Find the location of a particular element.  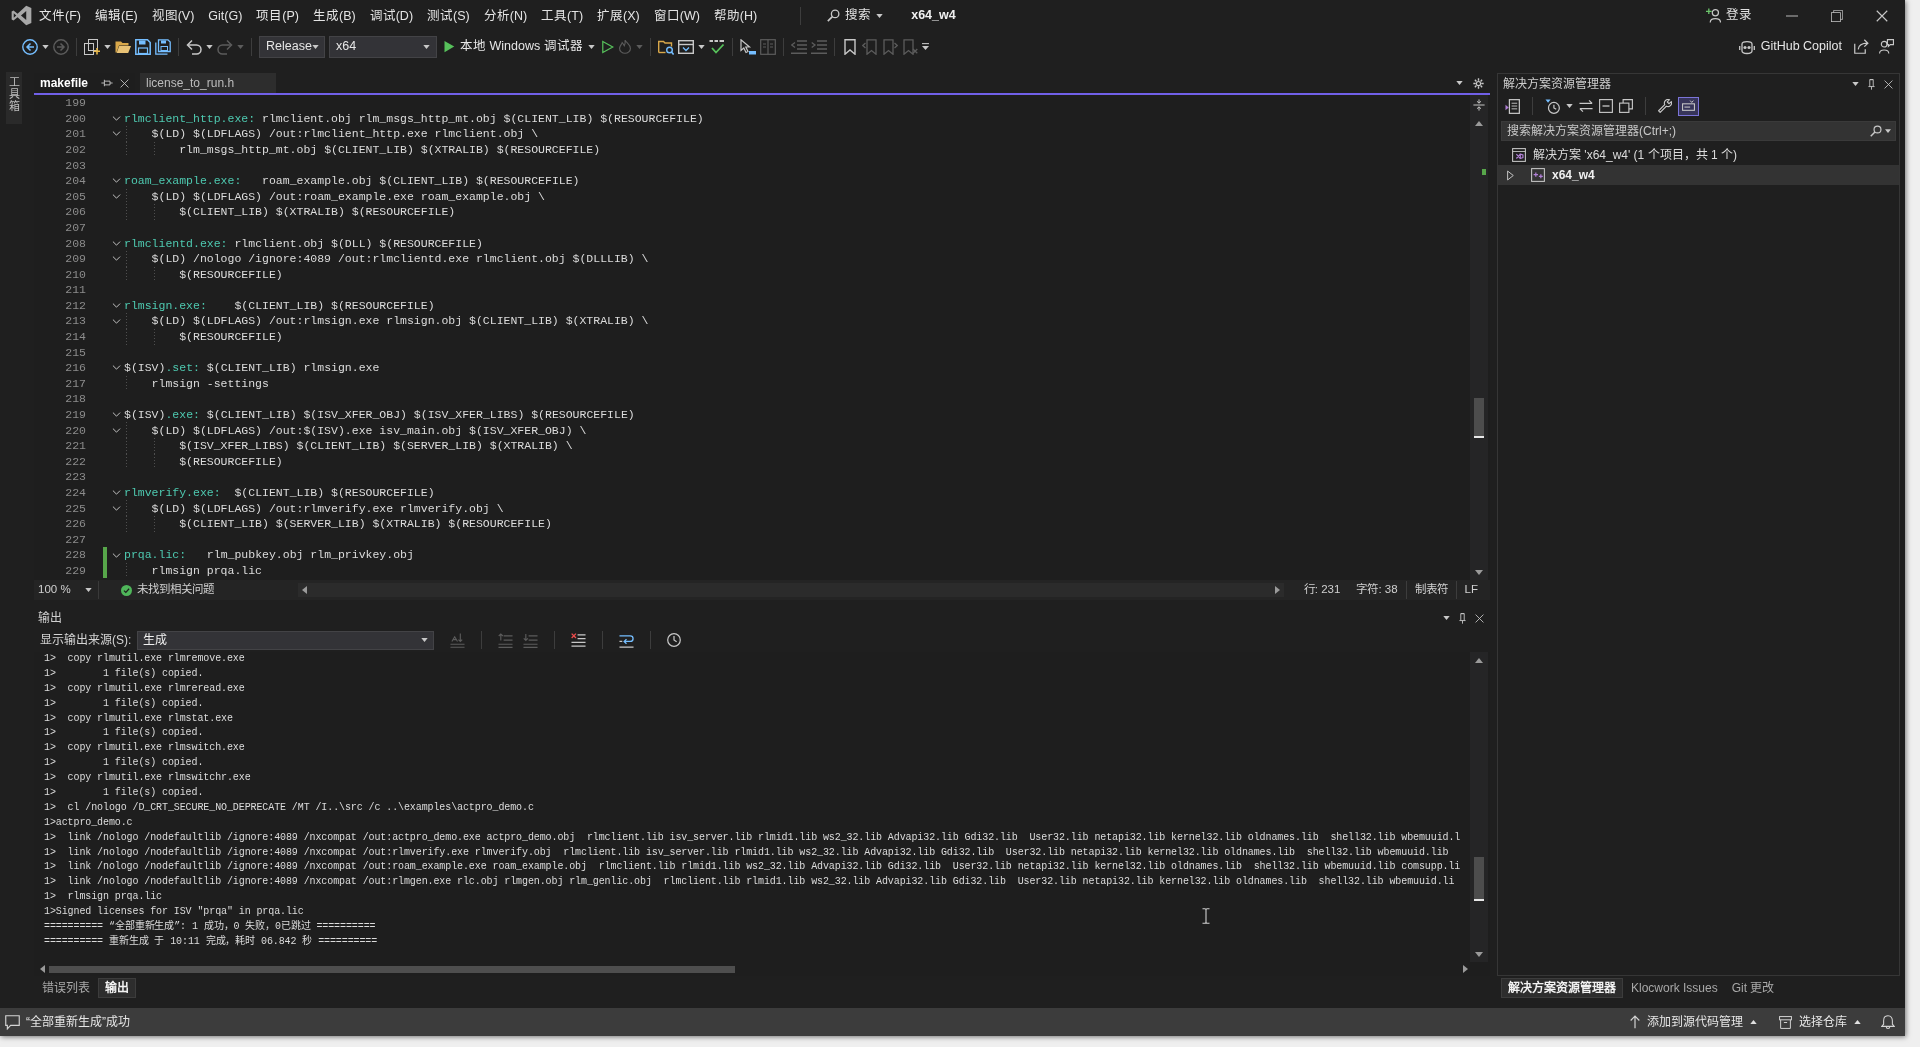

menu-item: 测试(S) is located at coordinates (448, 15).